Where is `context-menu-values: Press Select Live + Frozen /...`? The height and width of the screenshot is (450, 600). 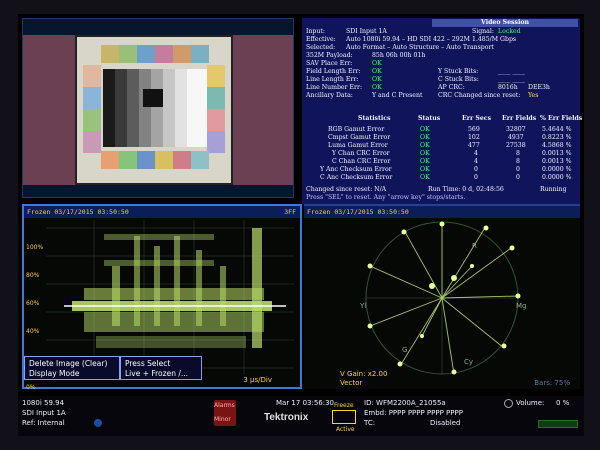 context-menu-values: Press Select Live + Frozen /... is located at coordinates (161, 368).